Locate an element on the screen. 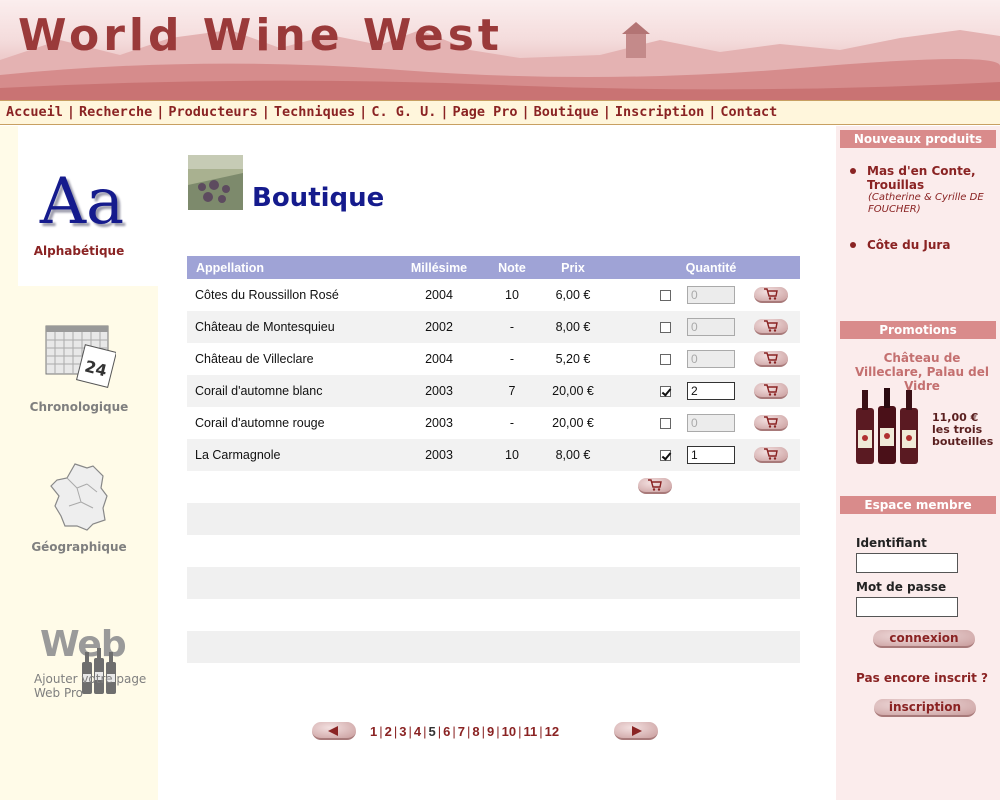  alphabet-icon: Aa is located at coordinates (82, 202).